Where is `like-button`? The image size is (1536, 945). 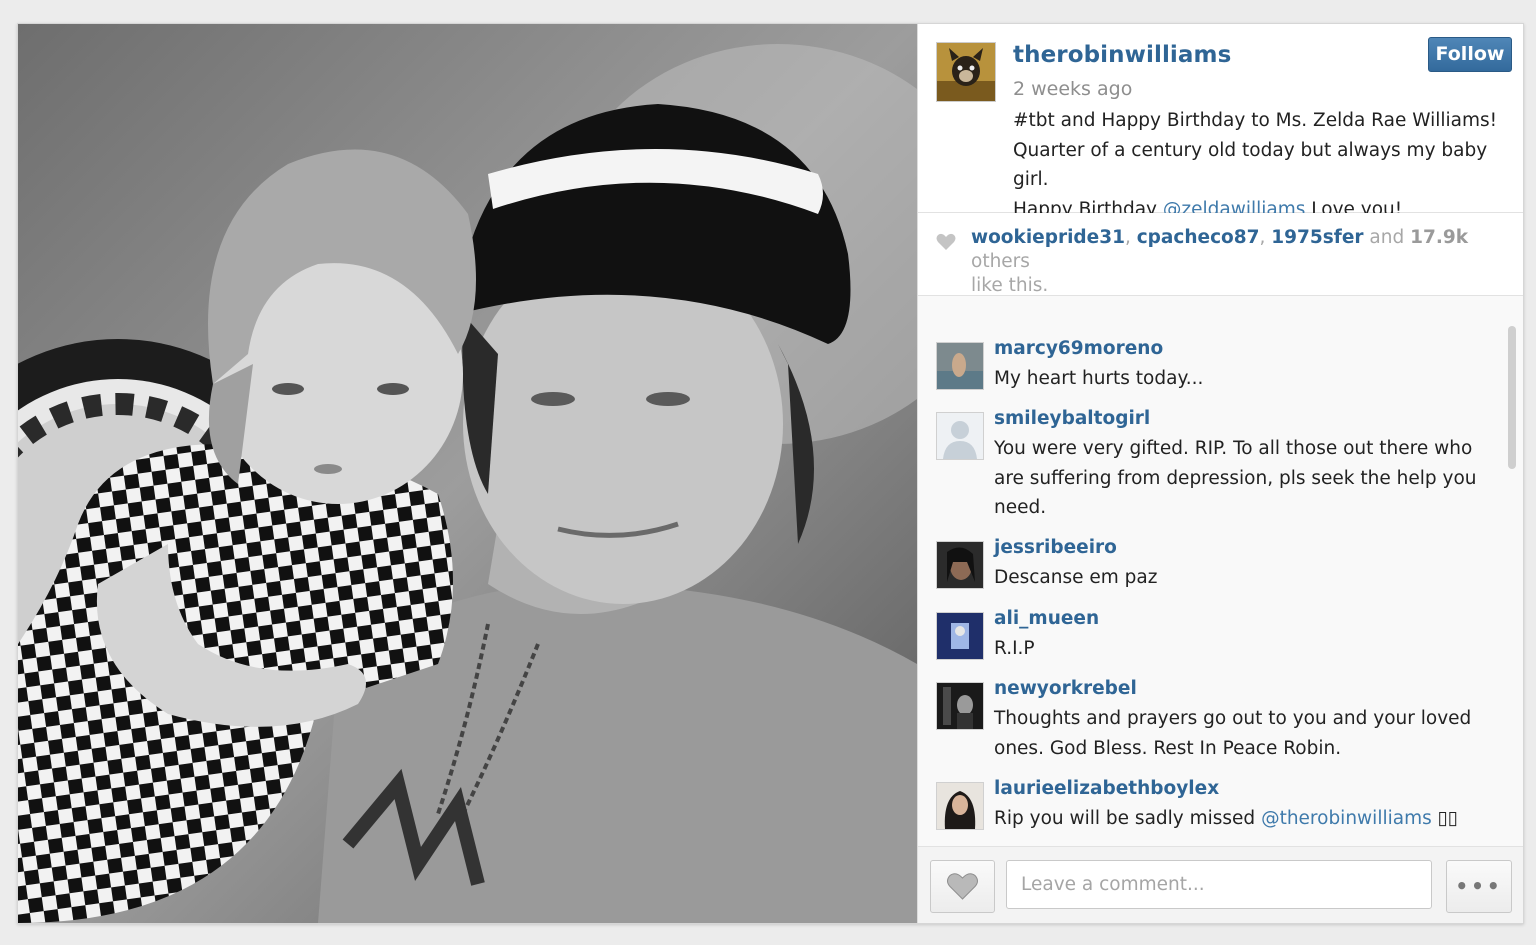 like-button is located at coordinates (962, 886).